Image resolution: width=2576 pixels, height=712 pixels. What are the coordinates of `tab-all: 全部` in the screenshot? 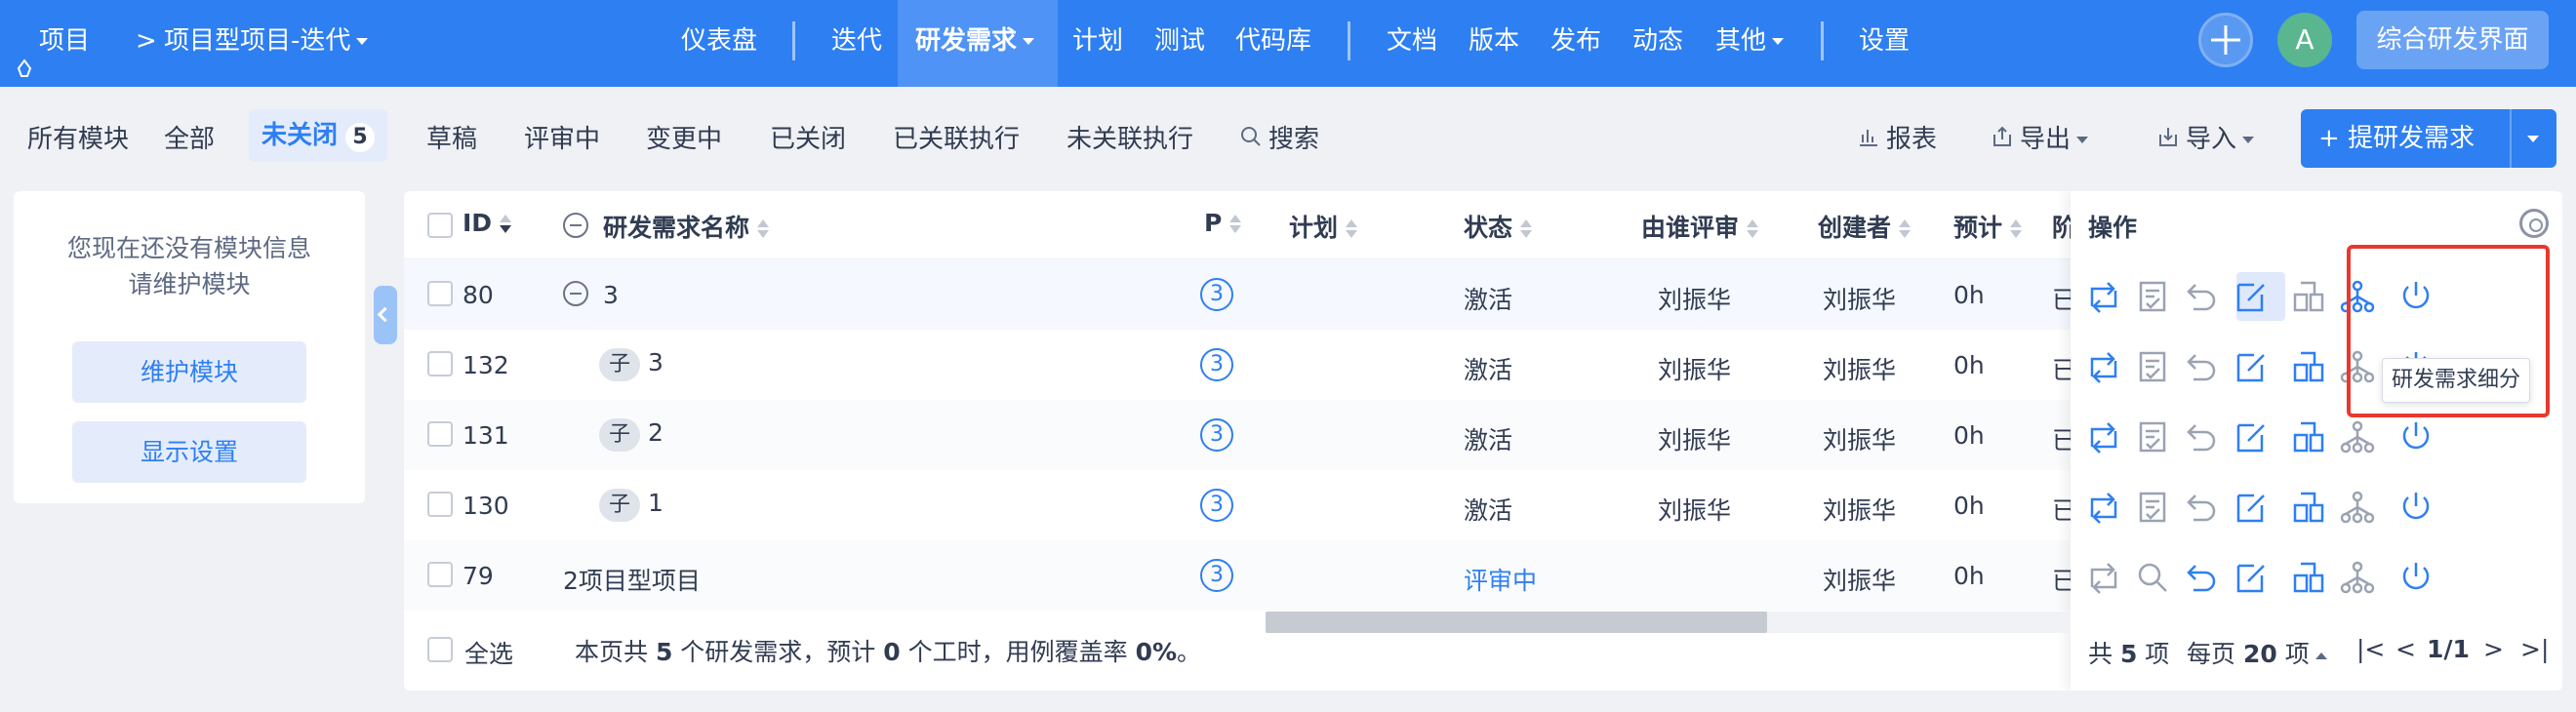 It's located at (189, 137).